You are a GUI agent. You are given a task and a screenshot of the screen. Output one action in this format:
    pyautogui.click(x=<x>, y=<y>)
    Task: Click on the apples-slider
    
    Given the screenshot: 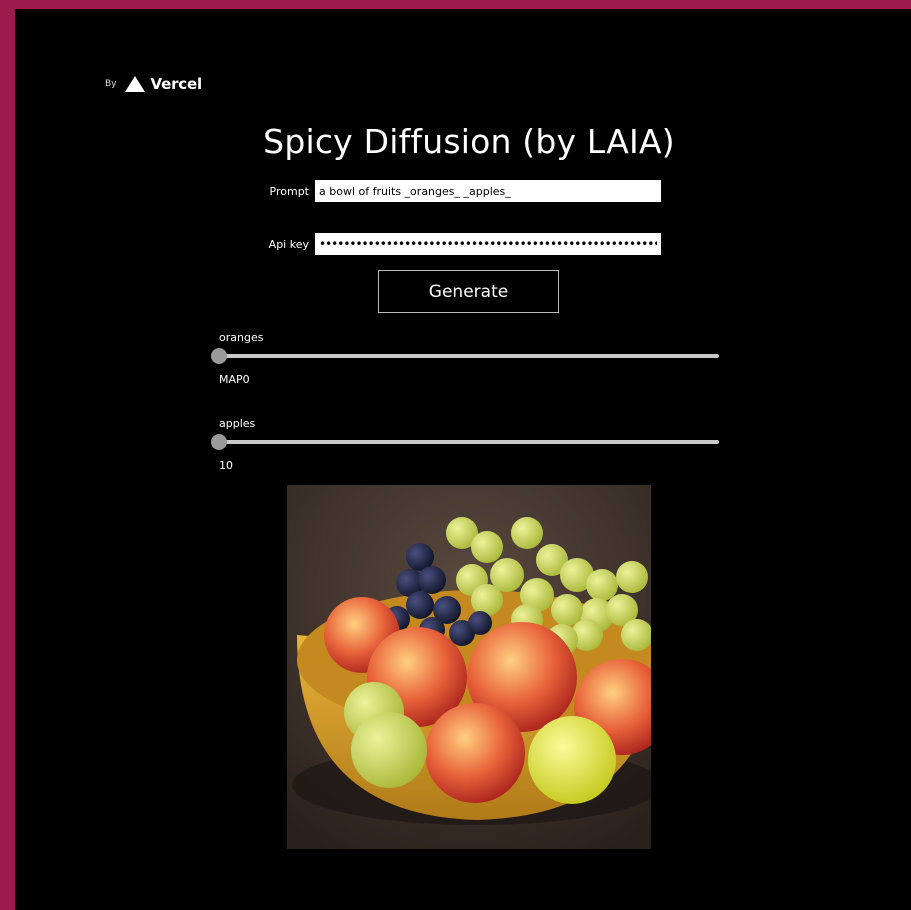 What is the action you would take?
    pyautogui.click(x=465, y=442)
    